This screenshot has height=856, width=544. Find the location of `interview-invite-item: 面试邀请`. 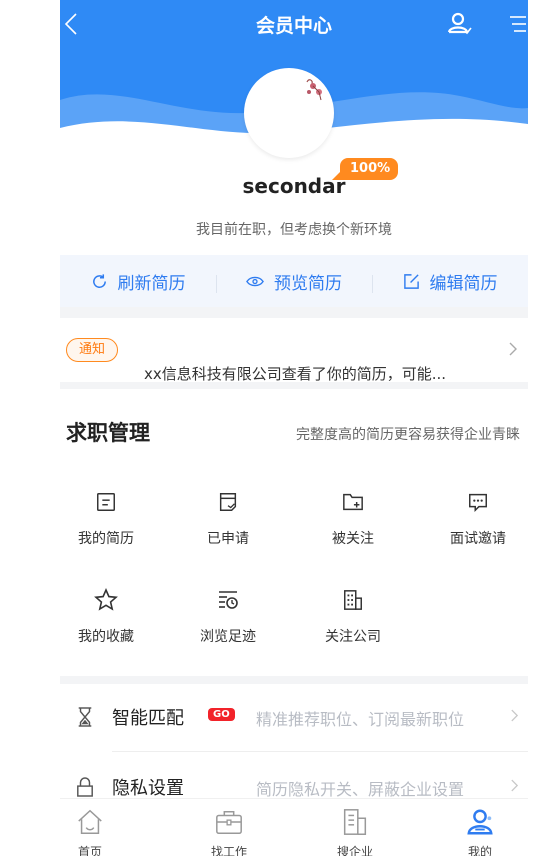

interview-invite-item: 面试邀请 is located at coordinates (478, 517).